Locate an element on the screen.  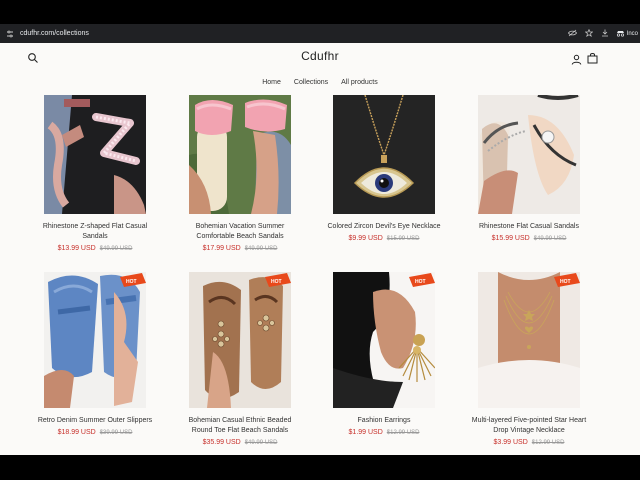
product-title: Fashion Earrings is located at coordinates (384, 421).